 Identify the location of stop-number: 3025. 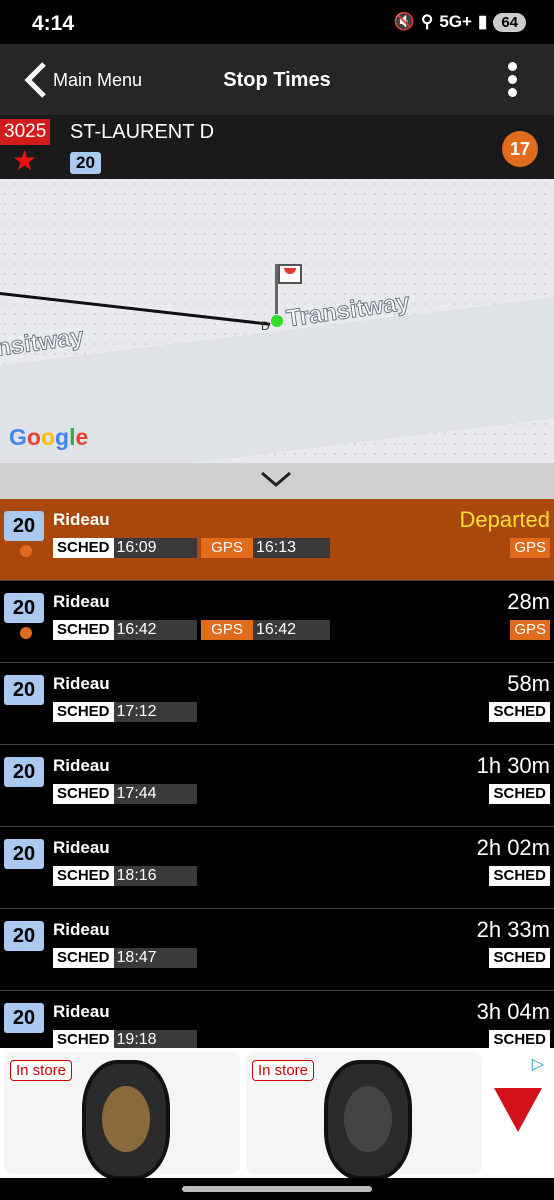
(25, 132).